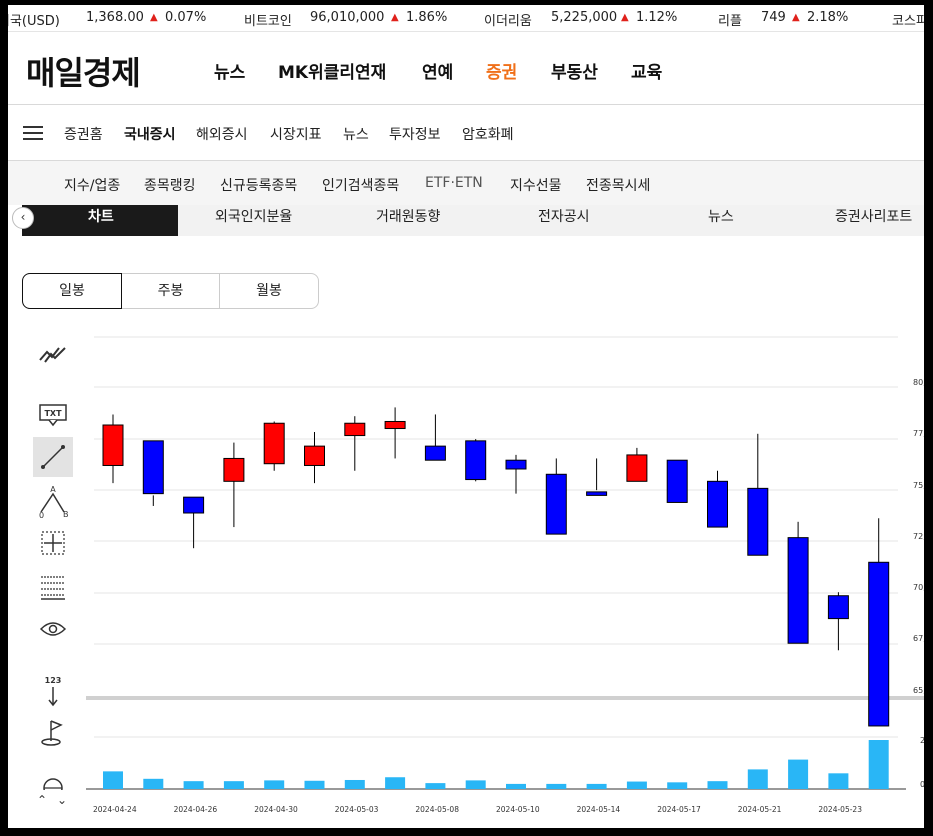  Describe the element at coordinates (360, 185) in the screenshot. I see `thirdnav-popular: 인기검색종목` at that location.